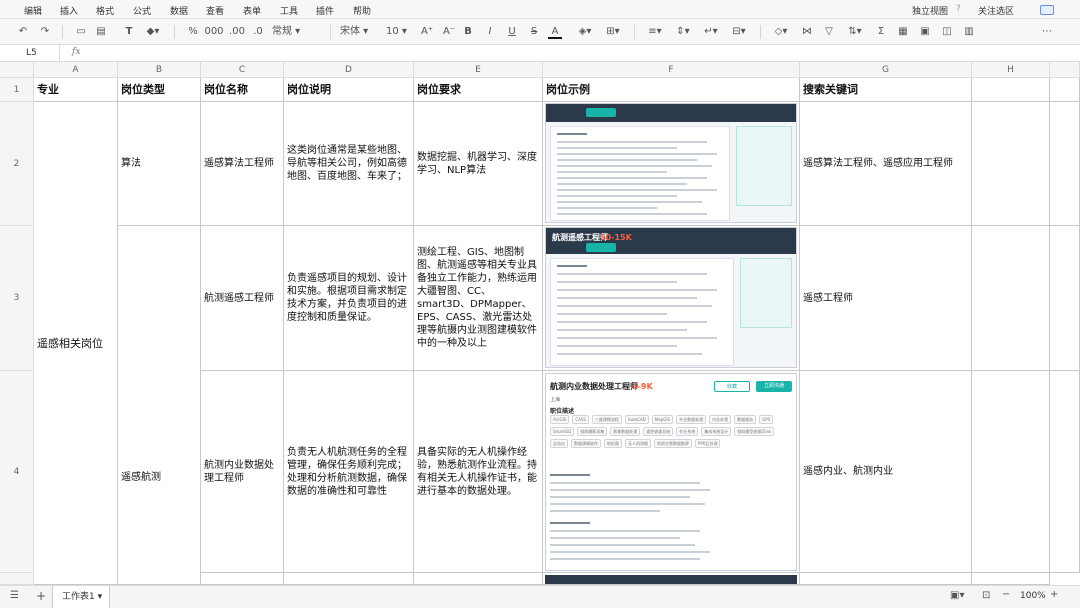  What do you see at coordinates (478, 579) in the screenshot?
I see `cell-e5` at bounding box center [478, 579].